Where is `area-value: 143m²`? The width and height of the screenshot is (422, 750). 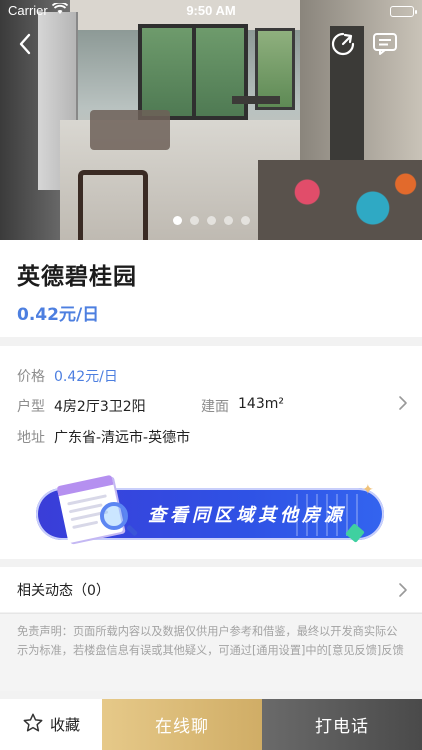 area-value: 143m² is located at coordinates (261, 404).